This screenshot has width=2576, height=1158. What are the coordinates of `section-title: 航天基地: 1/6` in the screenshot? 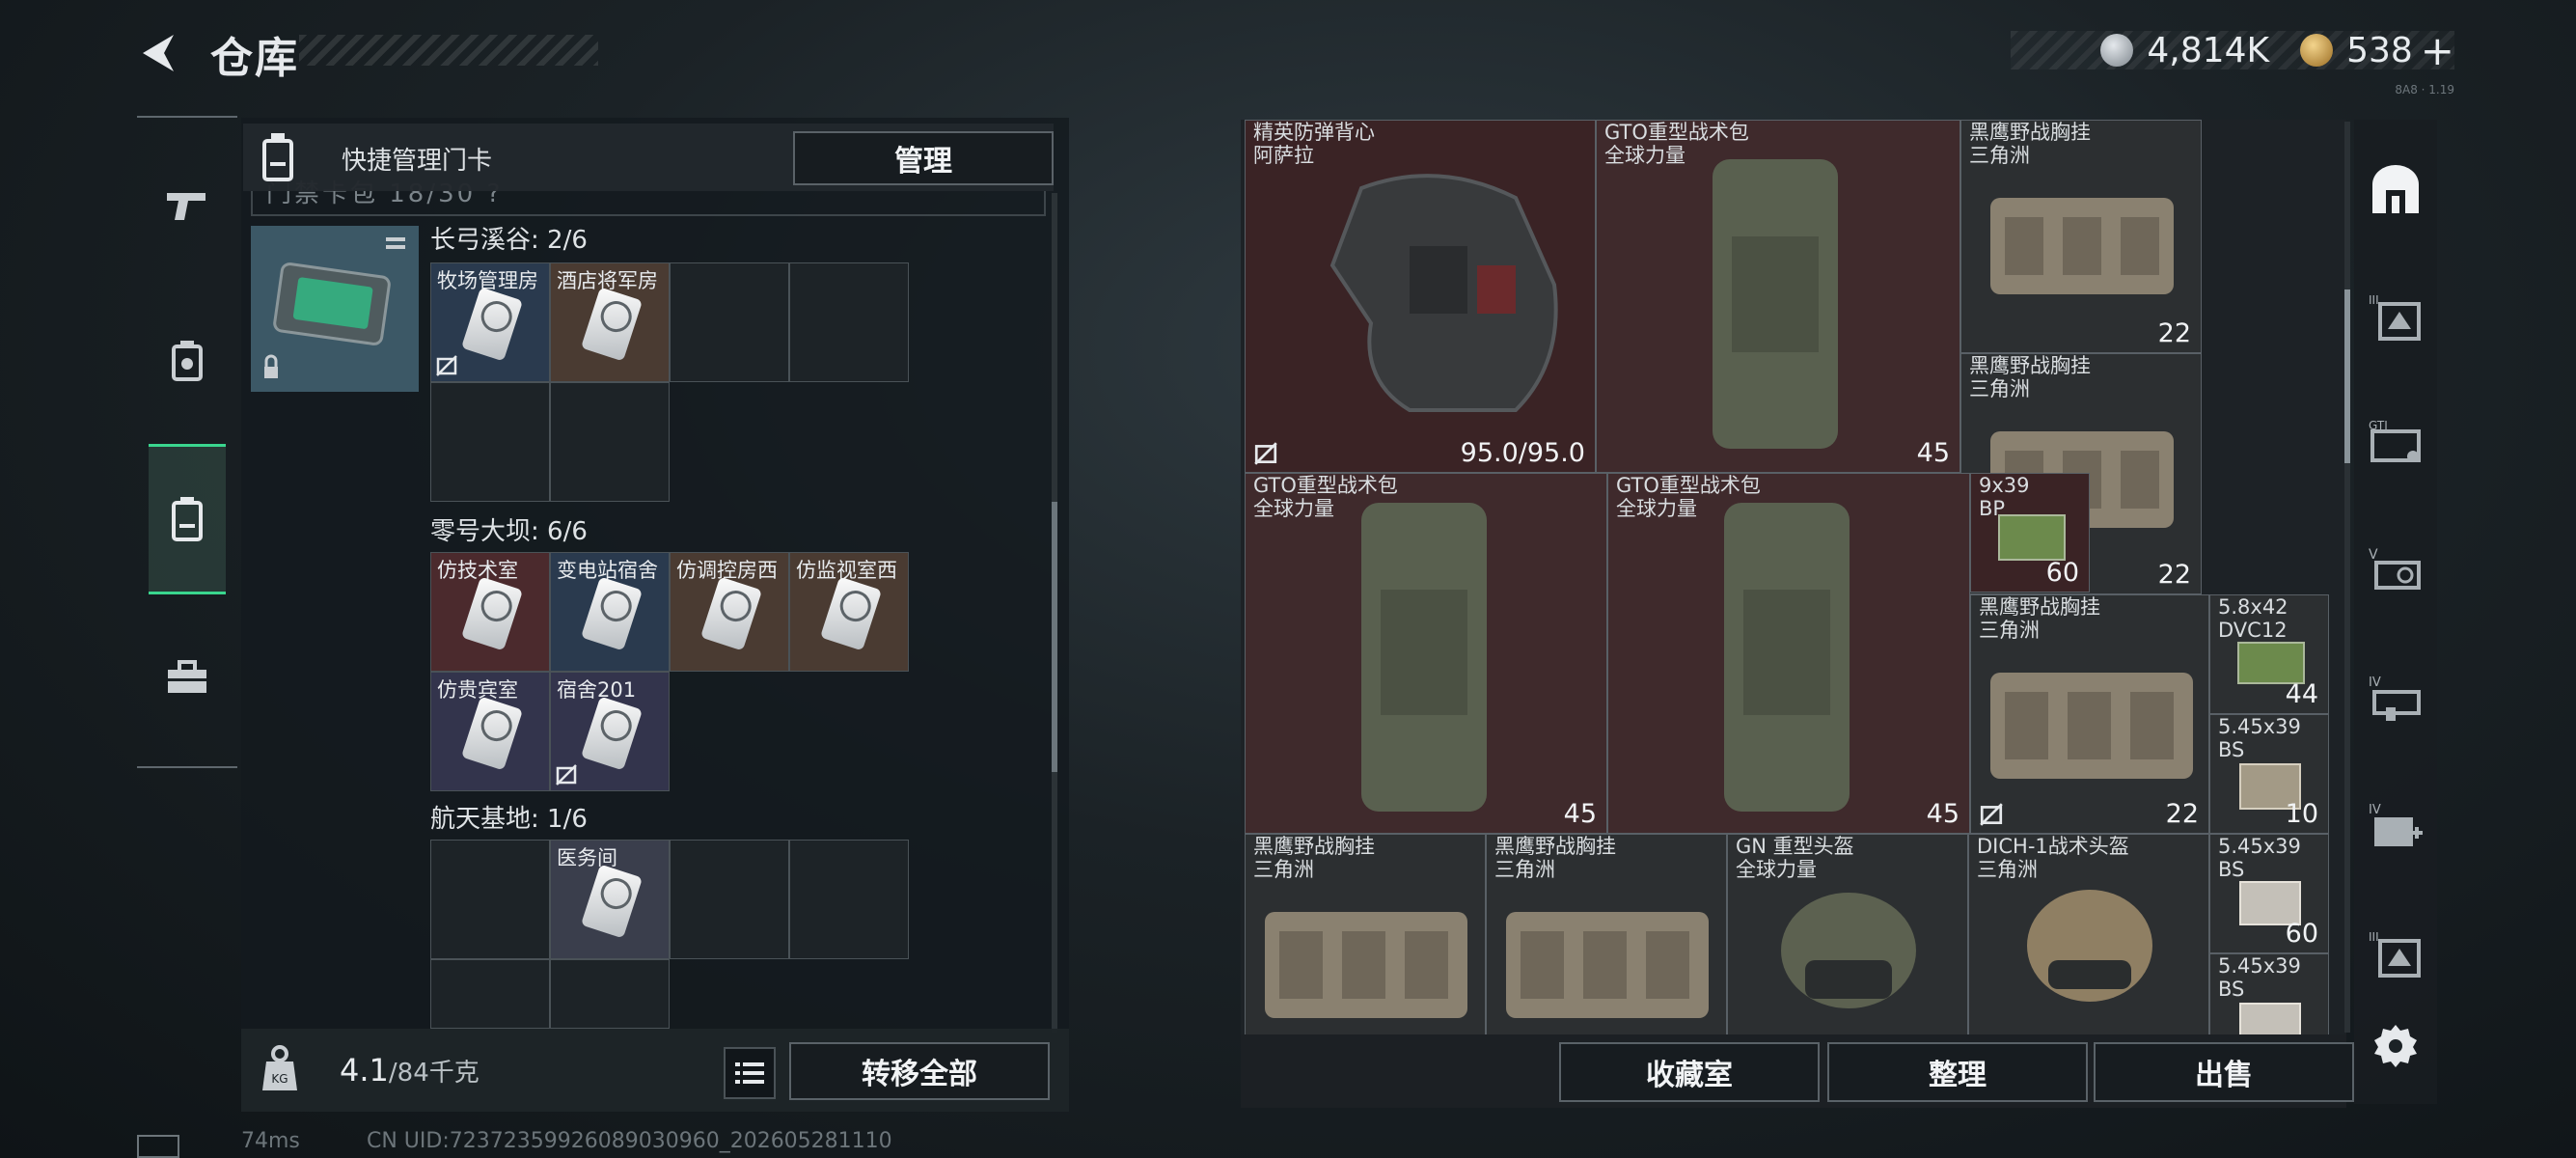 It's located at (509, 819).